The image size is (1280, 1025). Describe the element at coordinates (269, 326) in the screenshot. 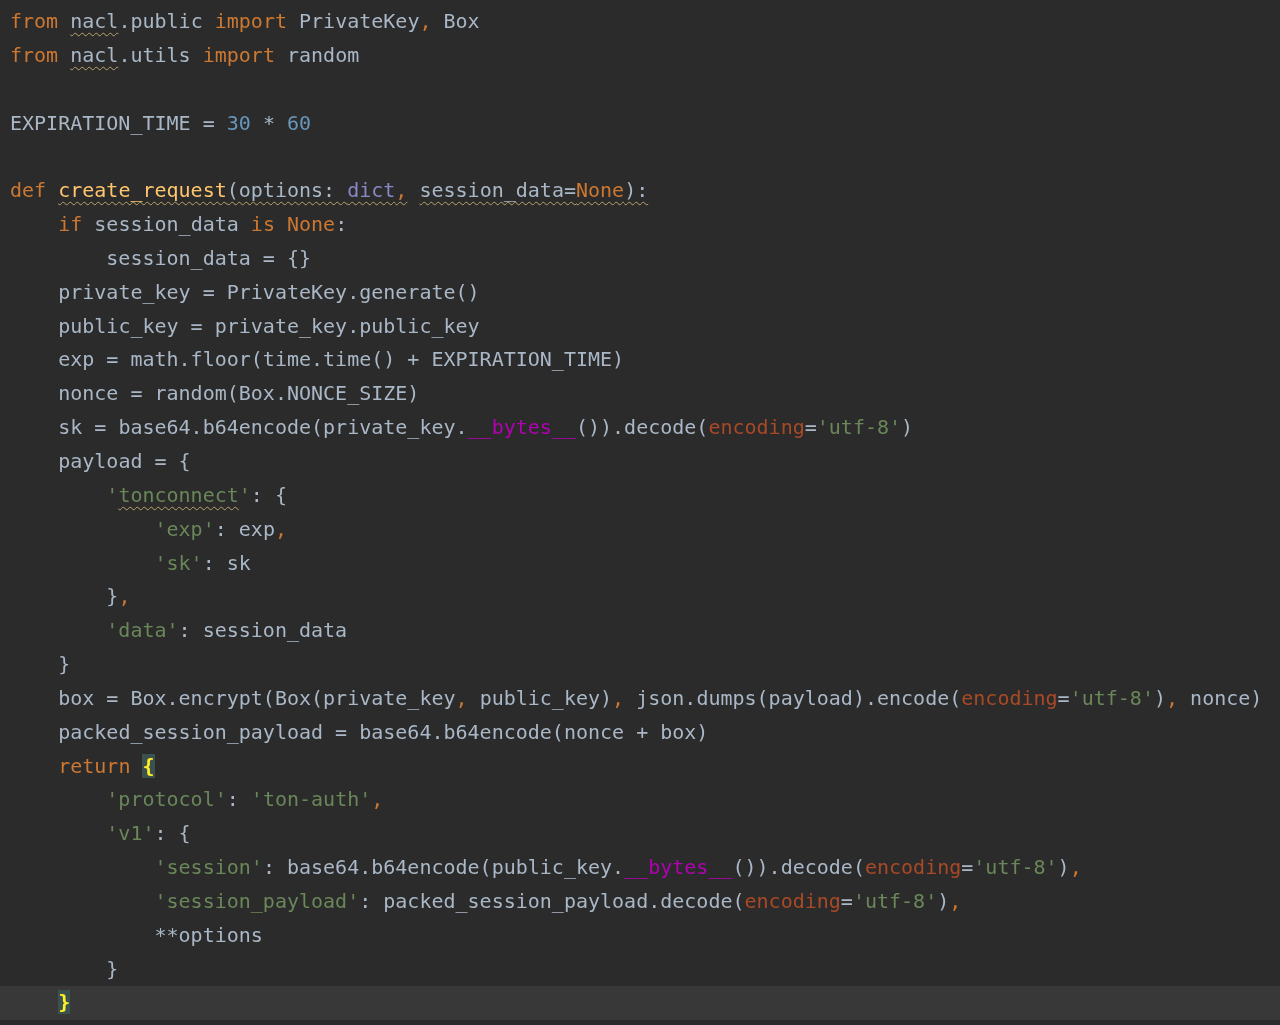

I see `code-line: public_key = private_key.public_key` at that location.